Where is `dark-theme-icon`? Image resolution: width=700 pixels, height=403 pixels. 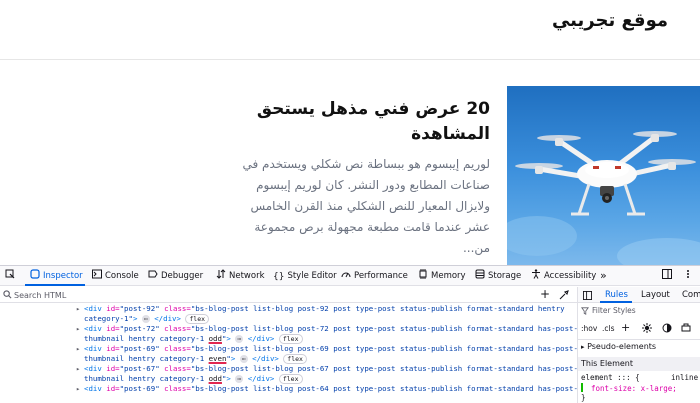 dark-theme-icon is located at coordinates (667, 328).